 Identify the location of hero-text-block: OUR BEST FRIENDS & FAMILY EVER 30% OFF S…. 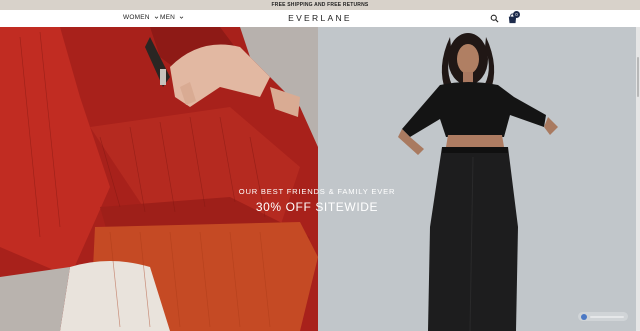
(317, 200).